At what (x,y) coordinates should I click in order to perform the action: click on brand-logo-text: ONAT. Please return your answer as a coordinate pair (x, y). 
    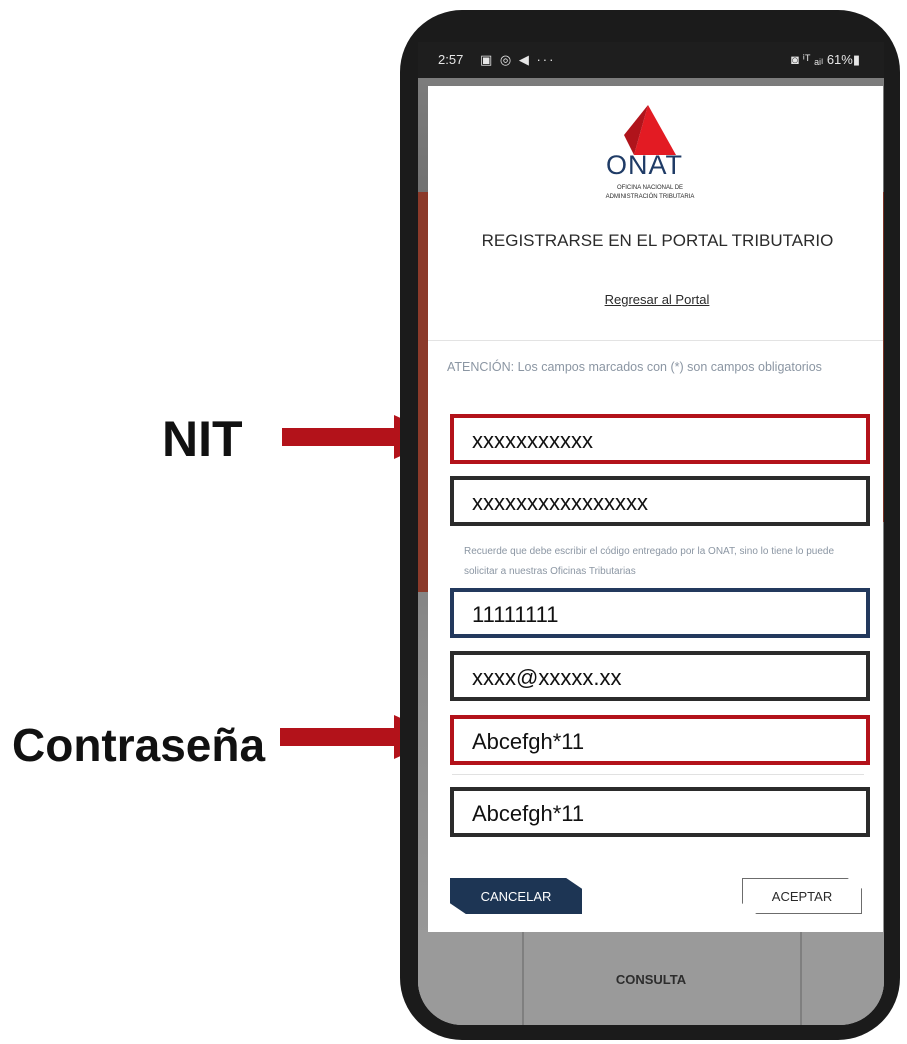
    Looking at the image, I should click on (644, 165).